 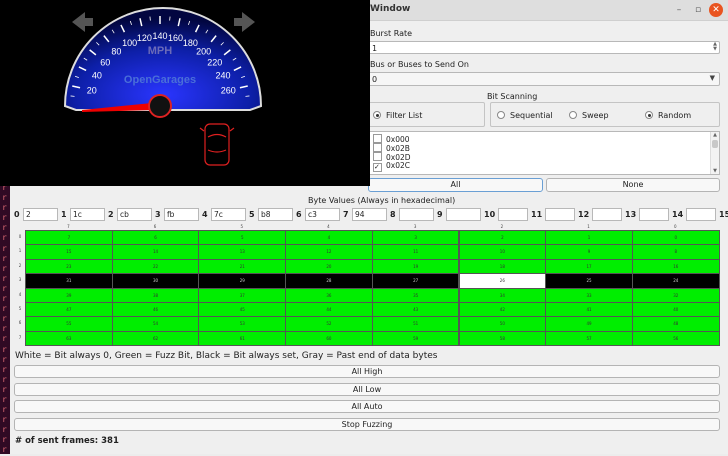 I want to click on byte-value-input: 1c, so click(x=87, y=214).